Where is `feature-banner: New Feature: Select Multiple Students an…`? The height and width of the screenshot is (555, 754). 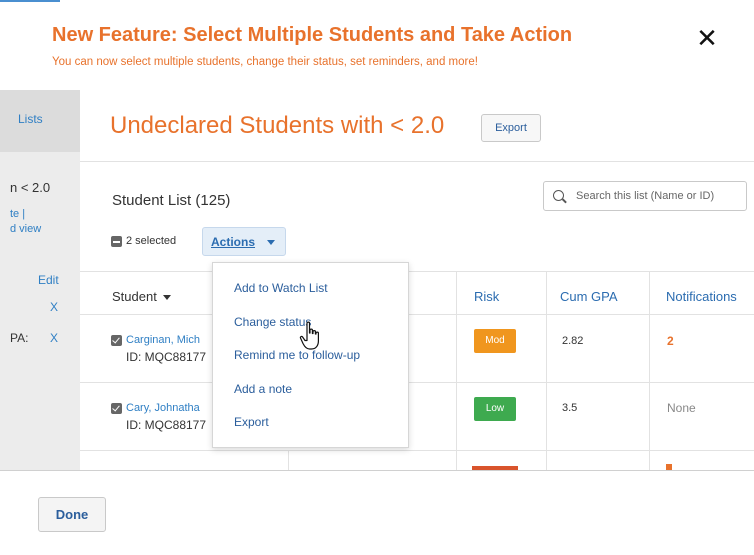
feature-banner: New Feature: Select Multiple Students an… is located at coordinates (377, 41).